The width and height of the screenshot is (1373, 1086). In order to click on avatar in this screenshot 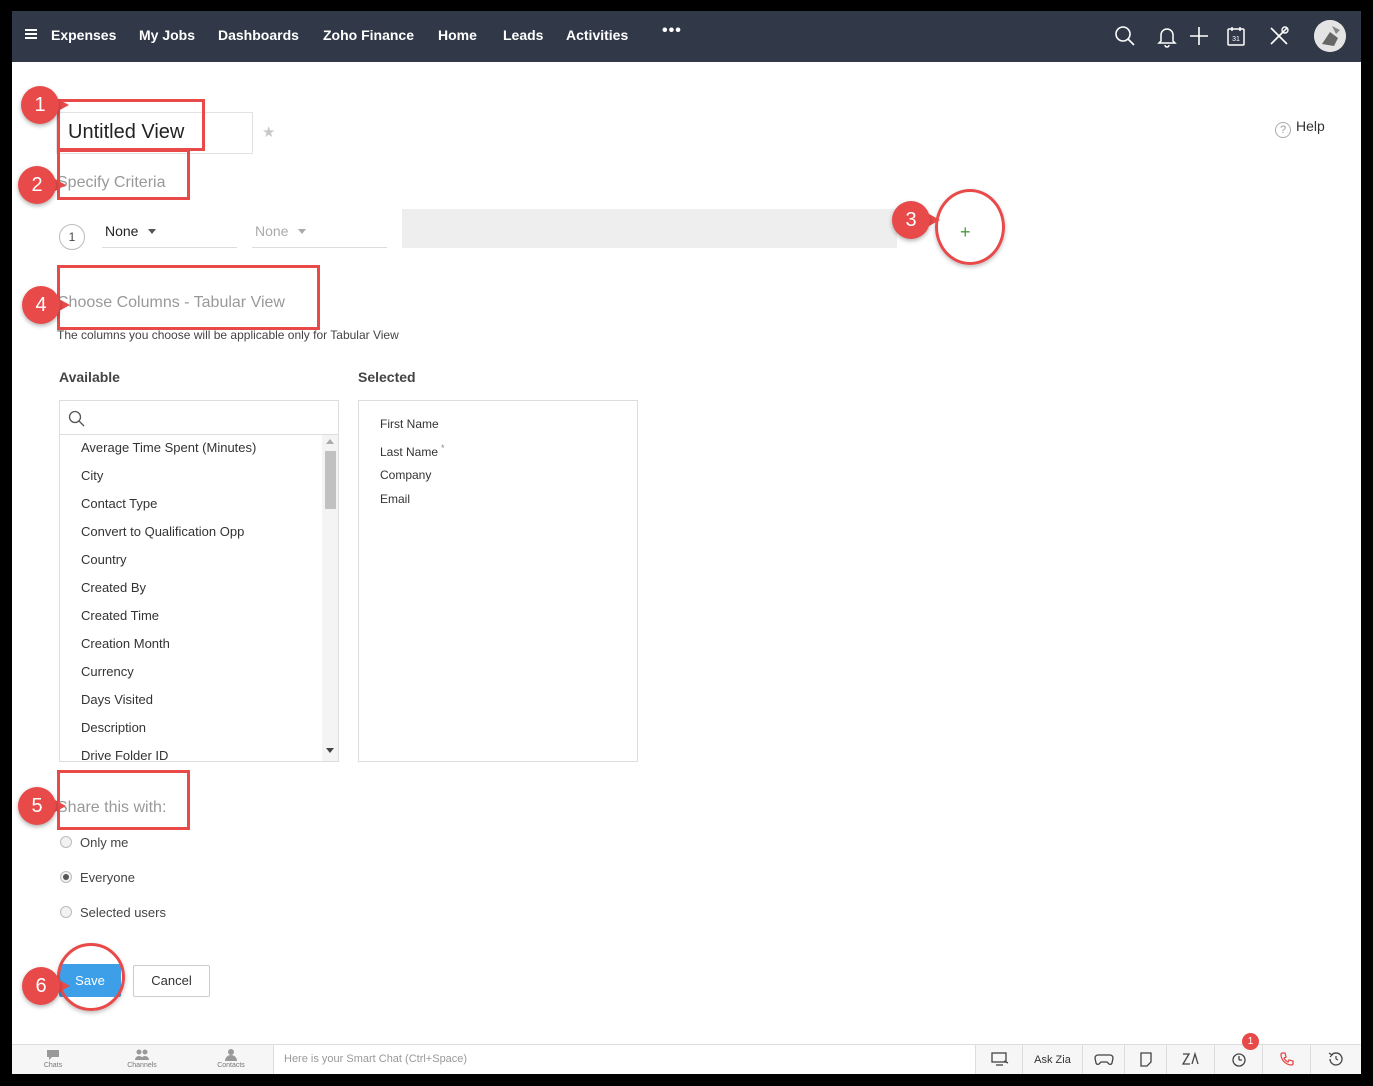, I will do `click(1330, 36)`.